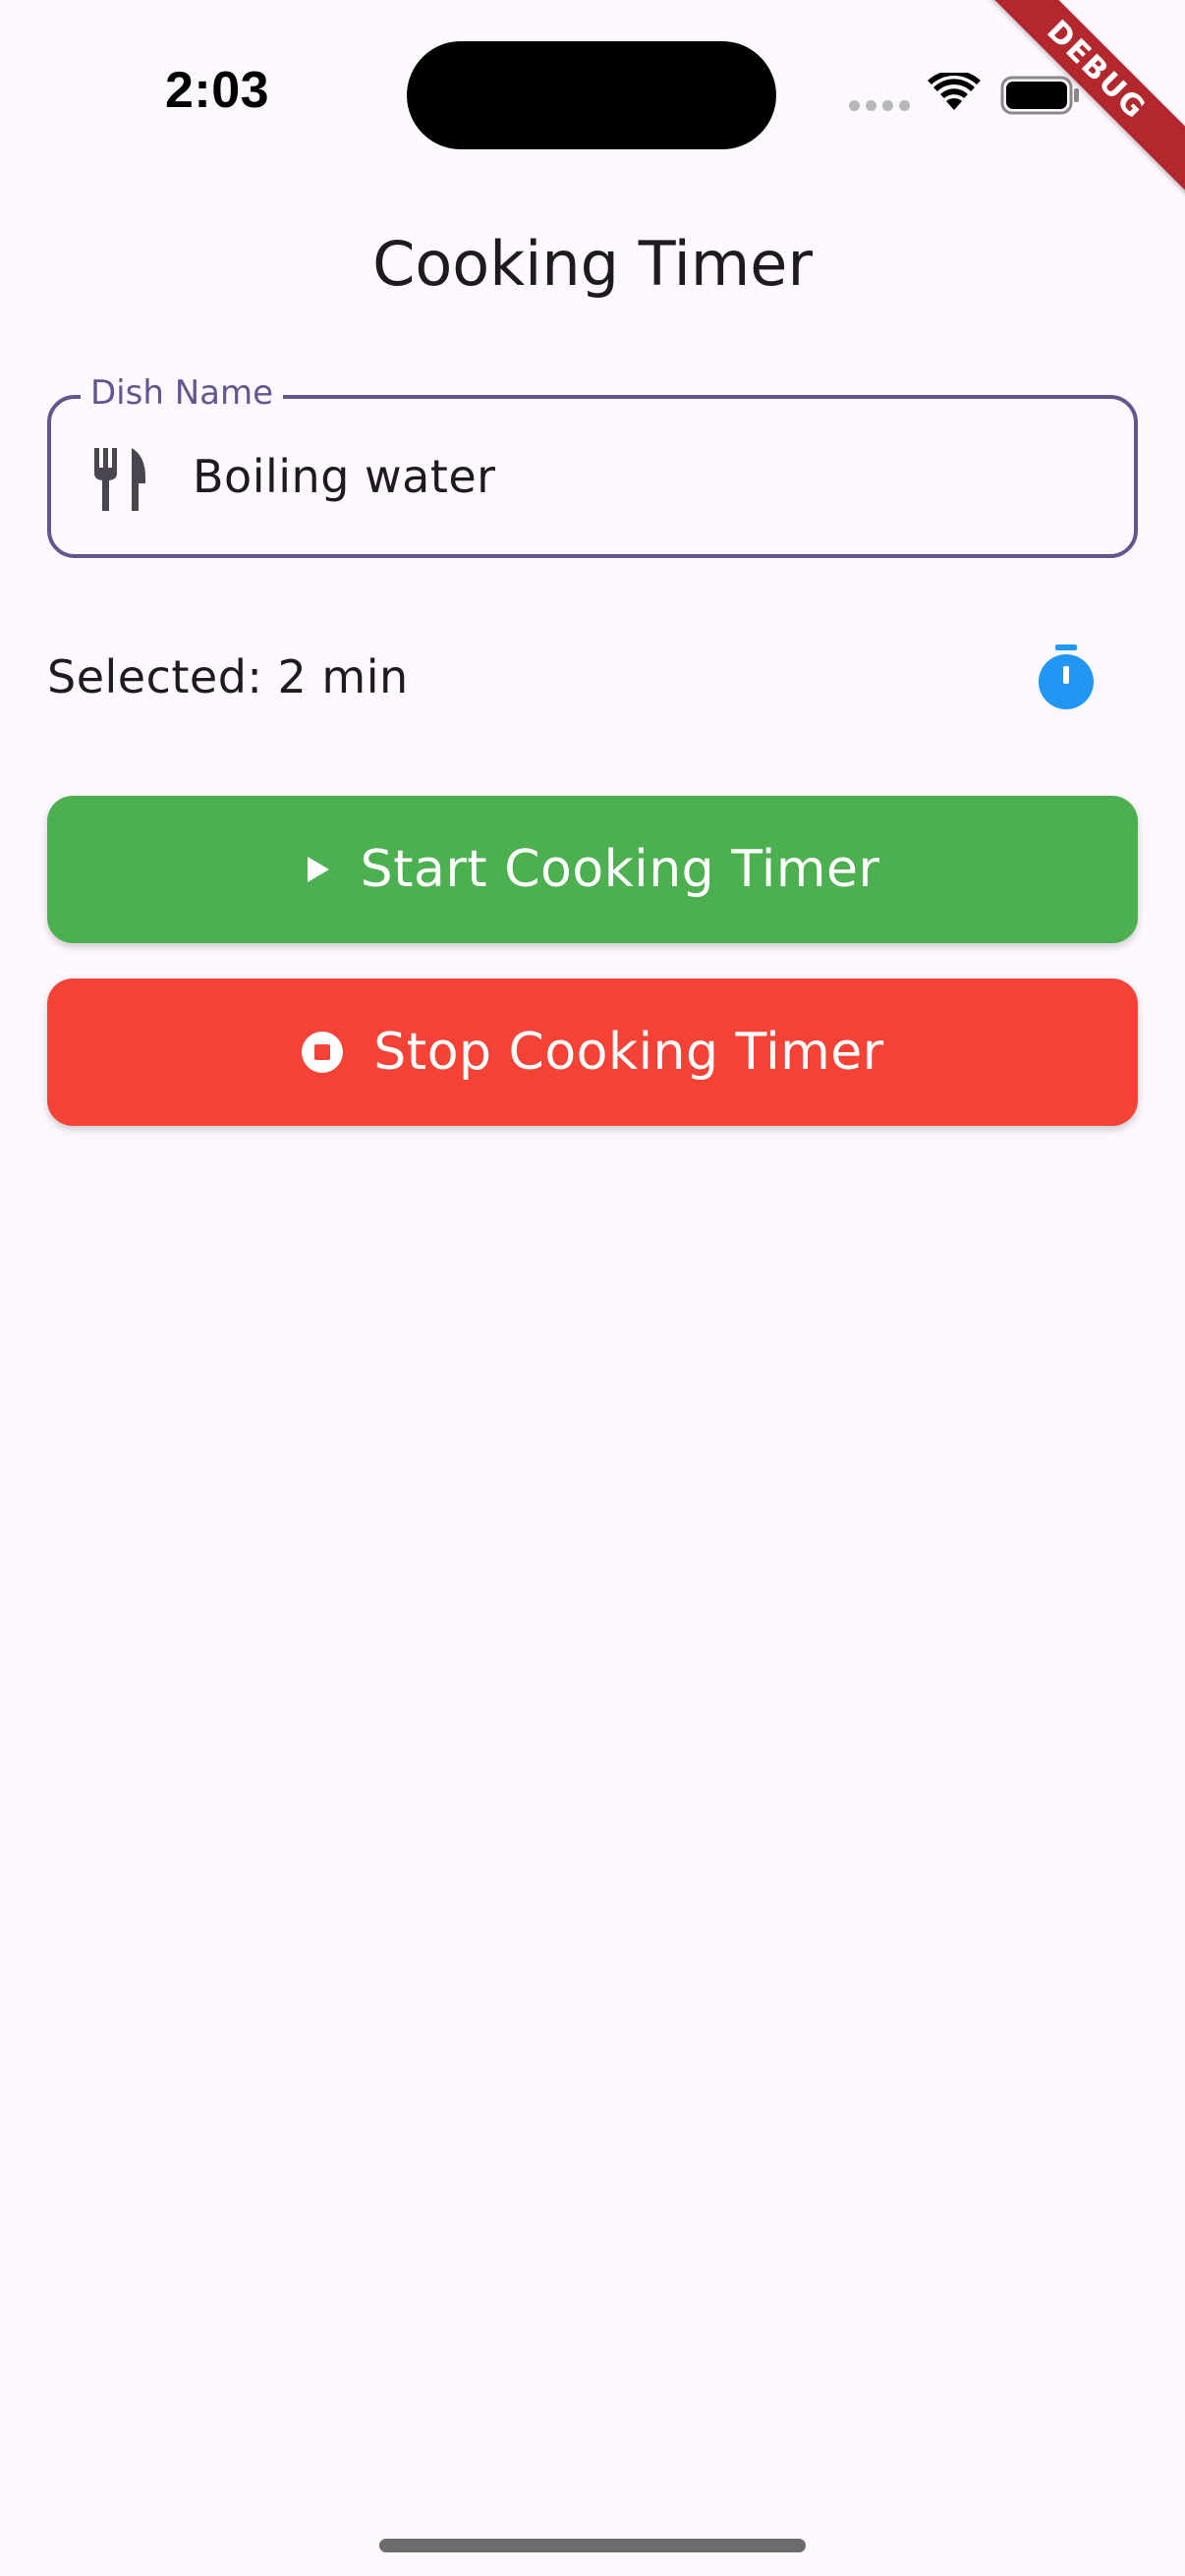 The width and height of the screenshot is (1185, 2576). Describe the element at coordinates (120, 479) in the screenshot. I see `restaurant-icon` at that location.